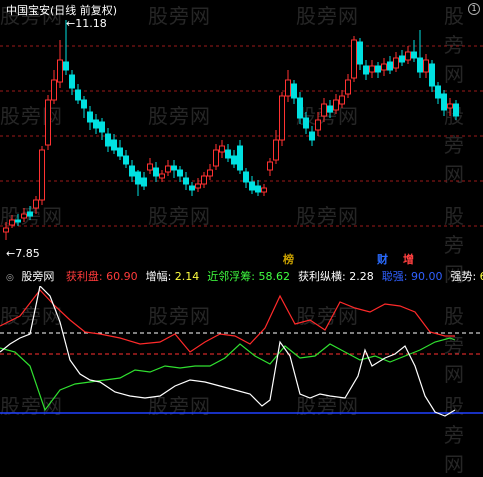 Image resolution: width=483 pixels, height=477 pixels. What do you see at coordinates (382, 259) in the screenshot?
I see `tag-cai: 财` at bounding box center [382, 259].